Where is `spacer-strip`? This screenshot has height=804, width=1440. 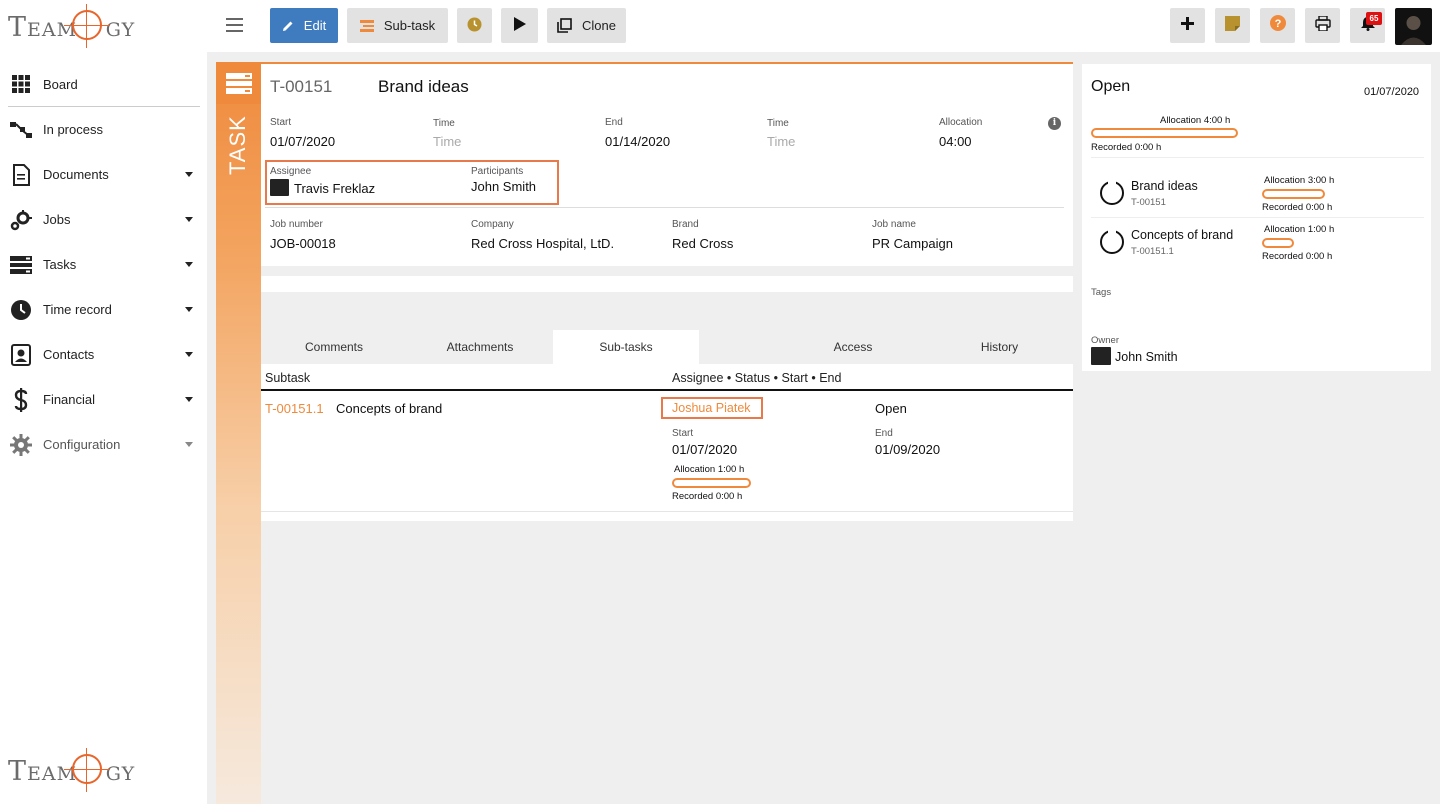 spacer-strip is located at coordinates (667, 284).